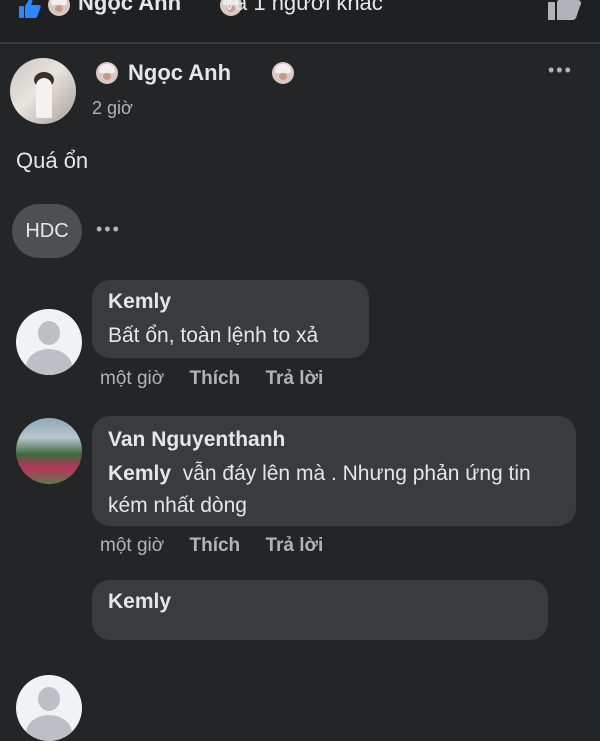  What do you see at coordinates (30, 9) in the screenshot?
I see `like-icon` at bounding box center [30, 9].